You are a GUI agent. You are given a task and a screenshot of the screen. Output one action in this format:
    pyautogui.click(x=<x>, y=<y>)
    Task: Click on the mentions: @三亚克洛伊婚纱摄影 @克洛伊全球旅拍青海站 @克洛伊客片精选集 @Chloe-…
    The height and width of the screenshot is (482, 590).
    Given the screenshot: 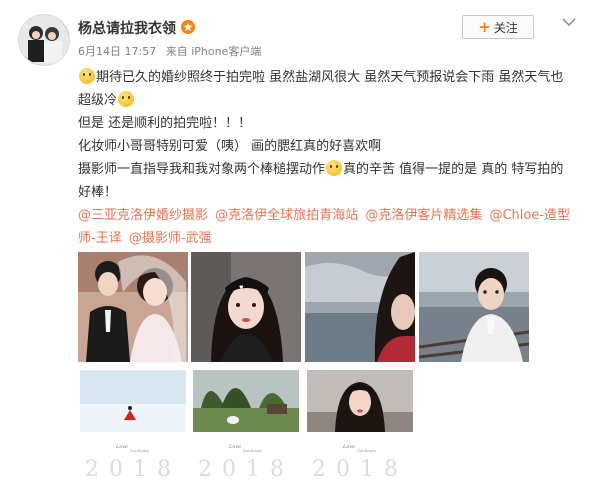 What is the action you would take?
    pyautogui.click(x=327, y=227)
    